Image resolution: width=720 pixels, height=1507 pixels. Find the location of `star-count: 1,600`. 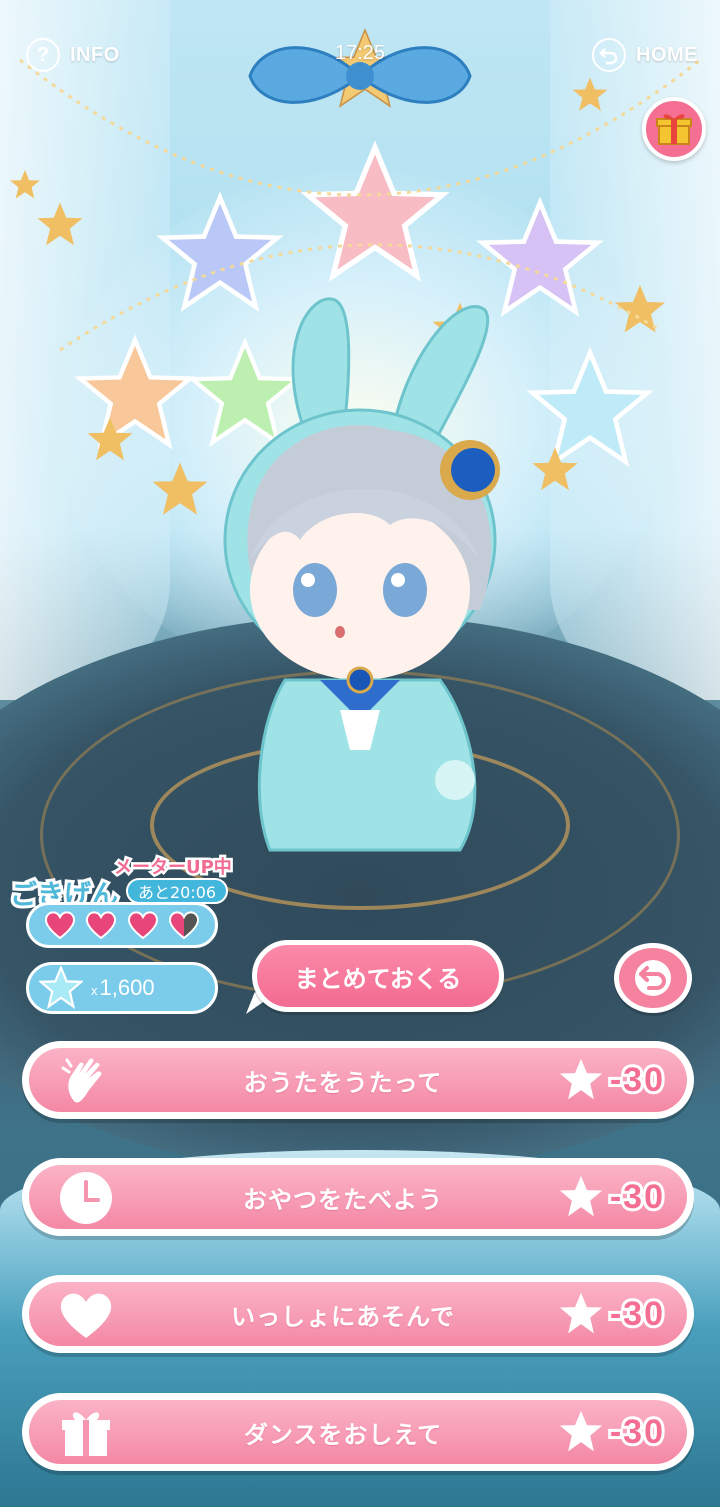

star-count: 1,600 is located at coordinates (127, 987).